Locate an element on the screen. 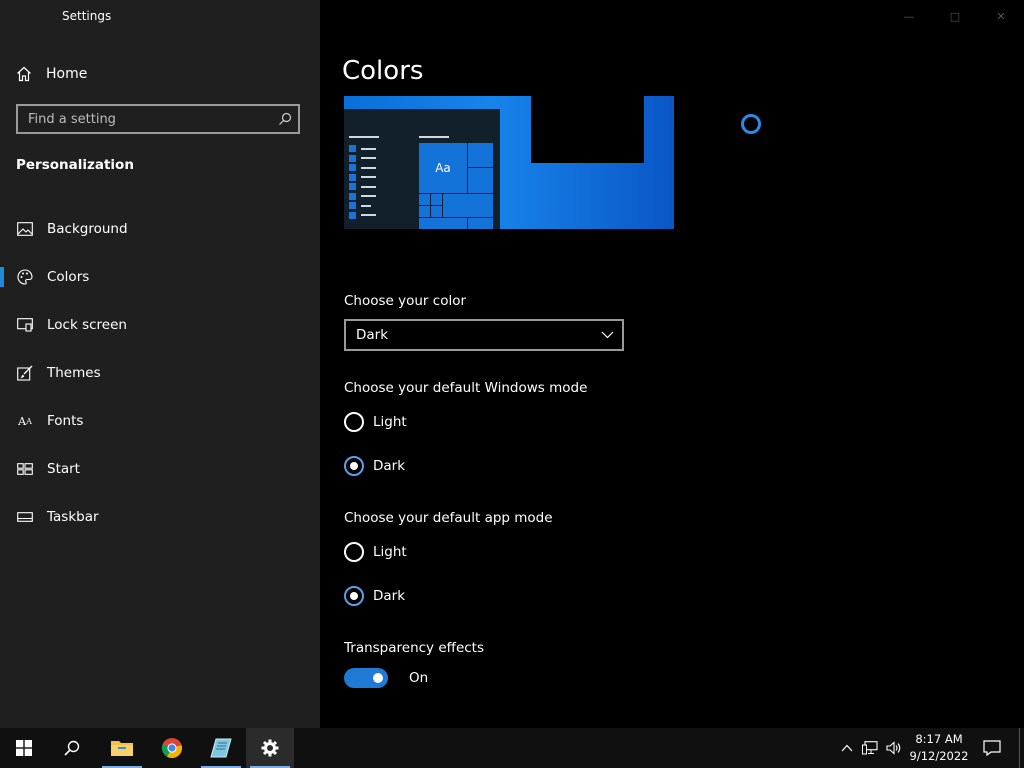 The width and height of the screenshot is (1024, 768). taskbar-file-explorer is located at coordinates (122, 748).